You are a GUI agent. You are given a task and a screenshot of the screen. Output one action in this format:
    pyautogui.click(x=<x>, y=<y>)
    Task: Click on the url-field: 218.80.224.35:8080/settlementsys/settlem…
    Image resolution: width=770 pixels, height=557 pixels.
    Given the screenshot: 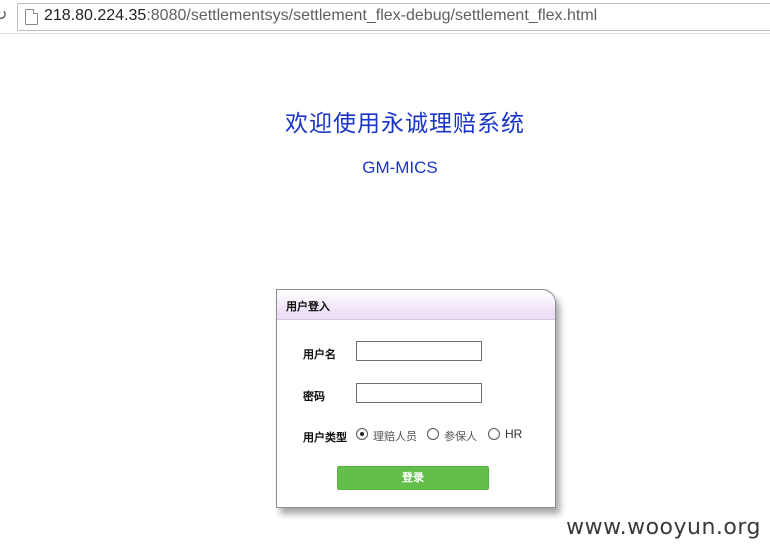 What is the action you would take?
    pyautogui.click(x=393, y=17)
    